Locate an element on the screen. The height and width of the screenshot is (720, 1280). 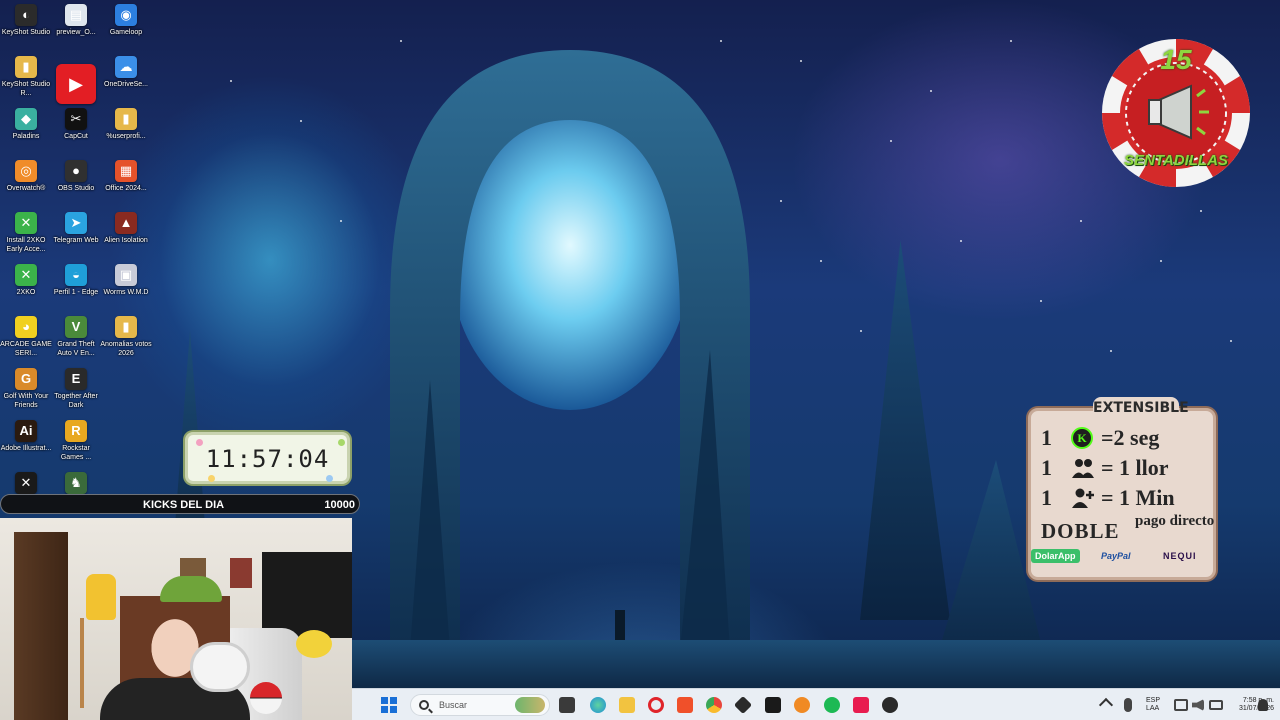
notification-bell-icon is located at coordinates (1263, 705).